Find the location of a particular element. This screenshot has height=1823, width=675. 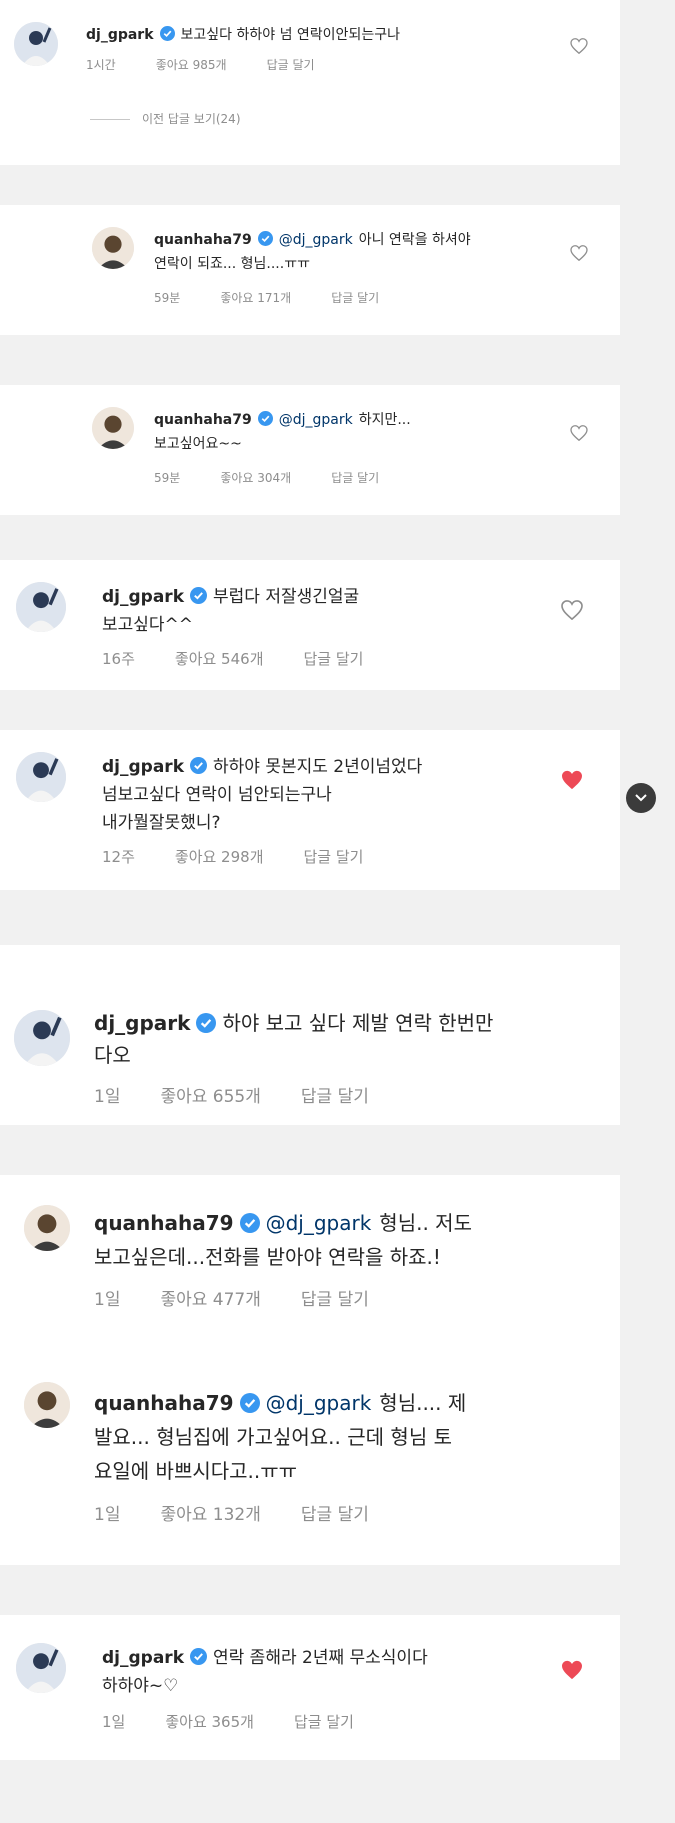

comment-text: 내가뭘잘못했니? is located at coordinates (161, 823).